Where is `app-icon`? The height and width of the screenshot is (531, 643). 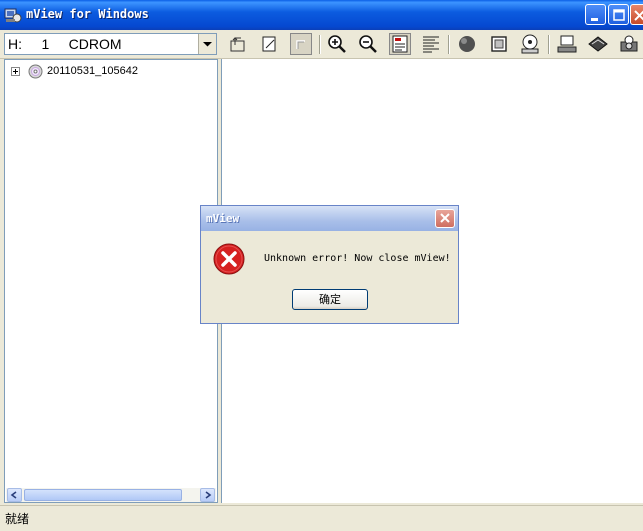 app-icon is located at coordinates (13, 15).